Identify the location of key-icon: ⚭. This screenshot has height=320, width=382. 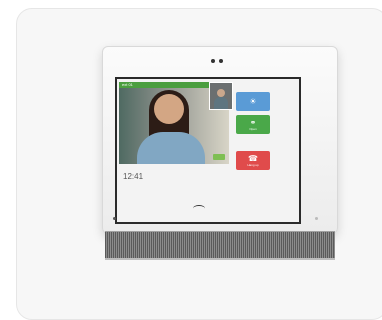
(253, 122).